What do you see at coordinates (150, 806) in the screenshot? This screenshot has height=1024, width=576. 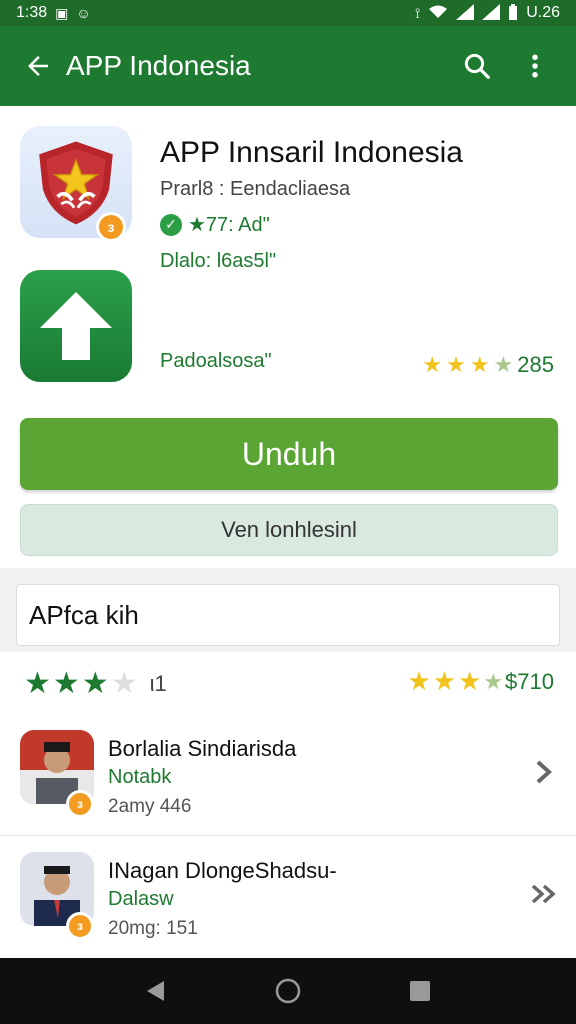 I see `list-item-meta: 2amy 446` at bounding box center [150, 806].